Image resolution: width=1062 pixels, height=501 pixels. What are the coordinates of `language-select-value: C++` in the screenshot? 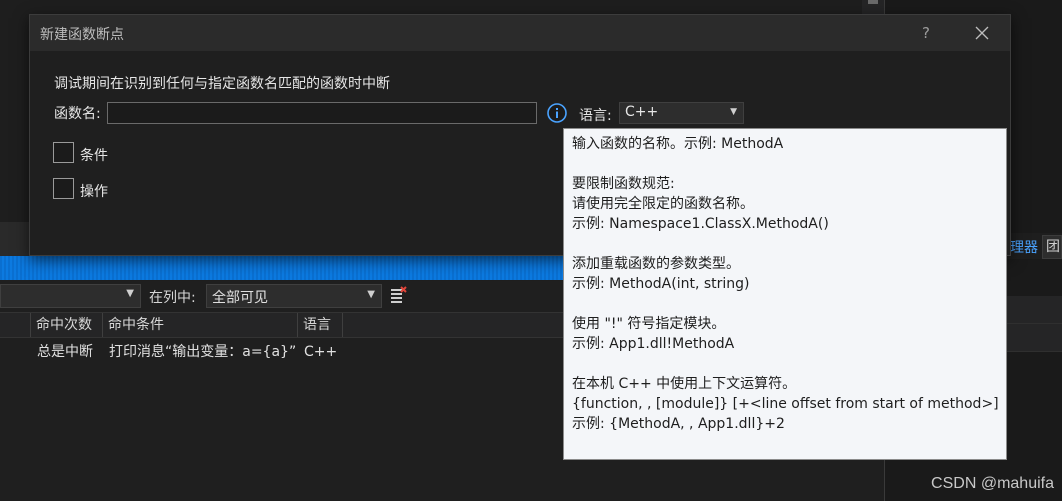 It's located at (642, 112).